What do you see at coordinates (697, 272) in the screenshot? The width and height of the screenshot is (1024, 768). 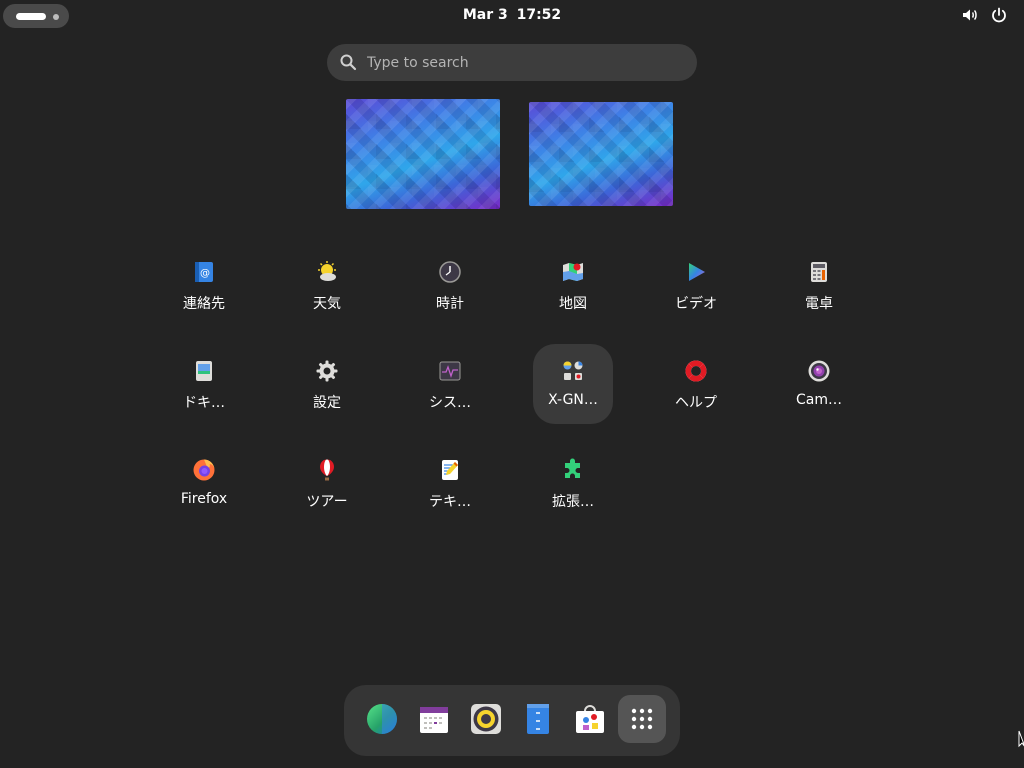 I see `video-icon` at bounding box center [697, 272].